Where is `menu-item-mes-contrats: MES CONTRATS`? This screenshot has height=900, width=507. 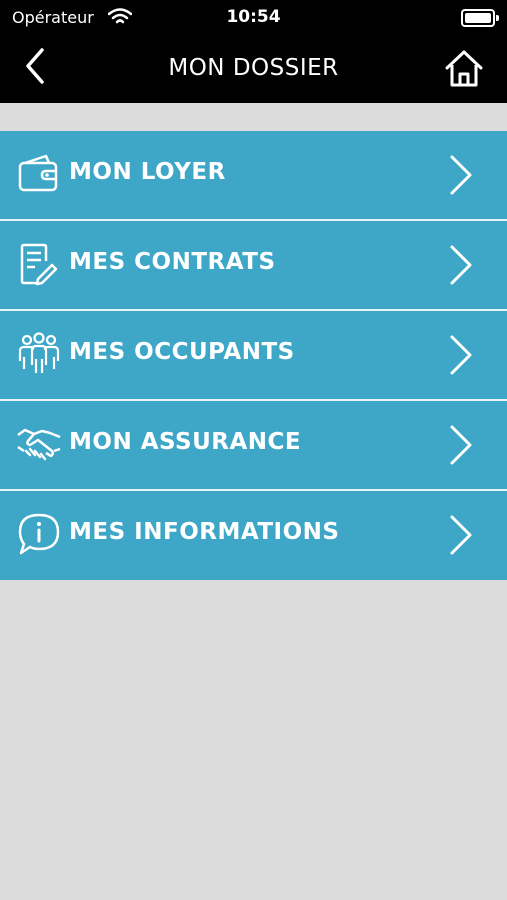 menu-item-mes-contrats: MES CONTRATS is located at coordinates (253, 266).